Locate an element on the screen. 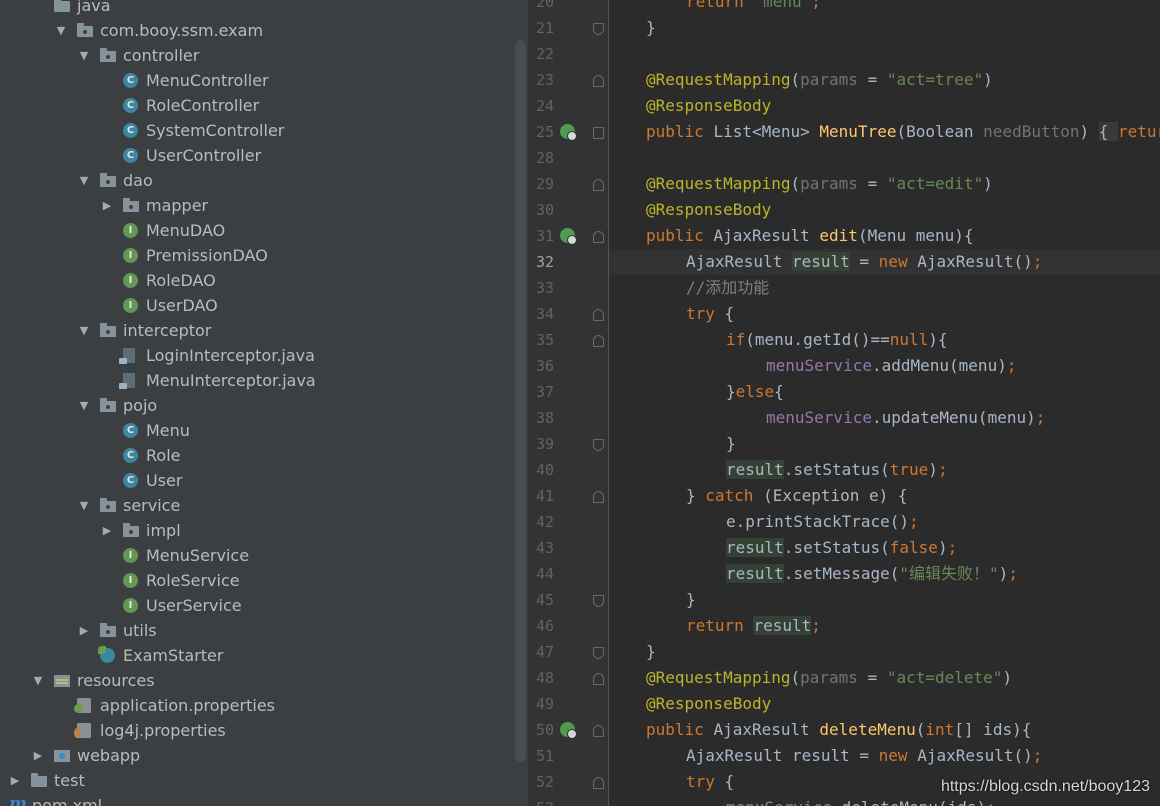 This screenshot has width=1160, height=806. code-line: e.printStackTrace(); is located at coordinates (822, 522).